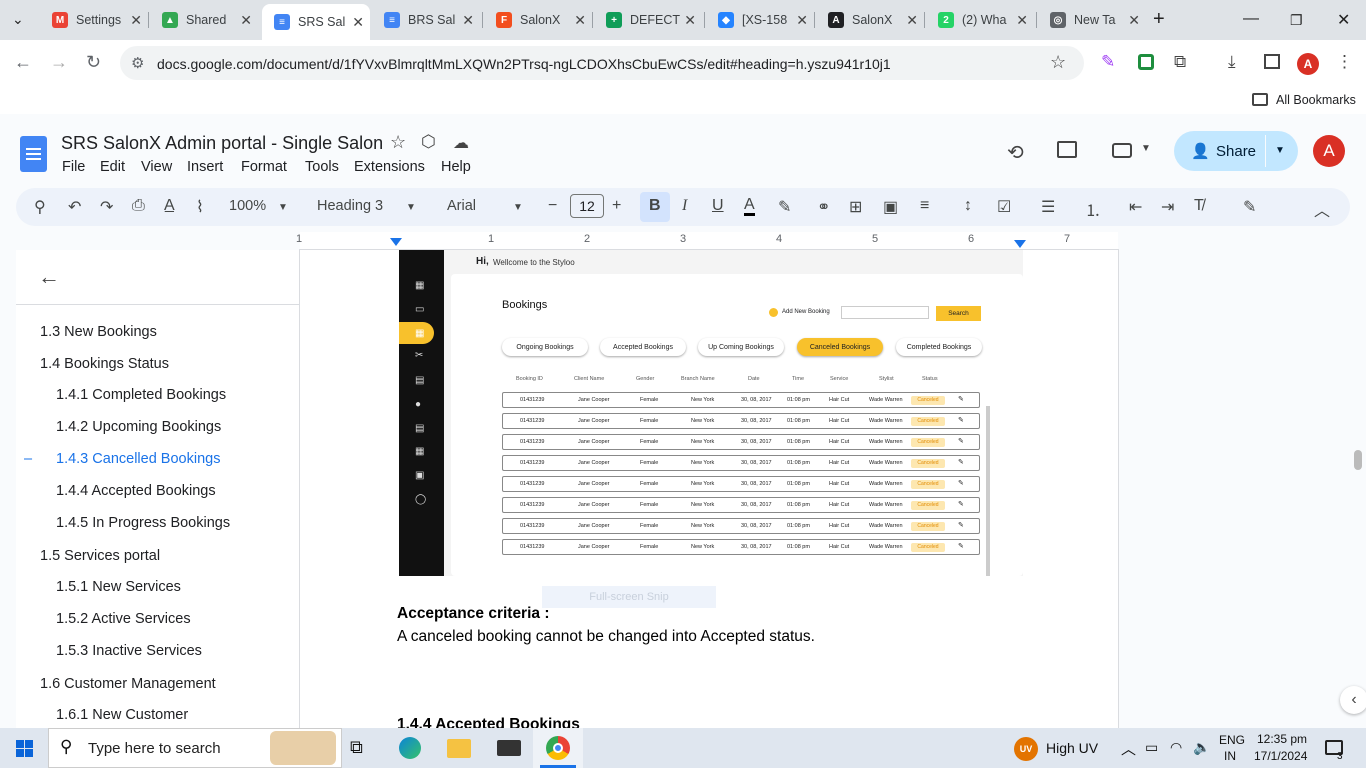 This screenshot has width=1366, height=768. What do you see at coordinates (141, 395) in the screenshot?
I see `outline-item: 1.4.1 Completed Bookings` at bounding box center [141, 395].